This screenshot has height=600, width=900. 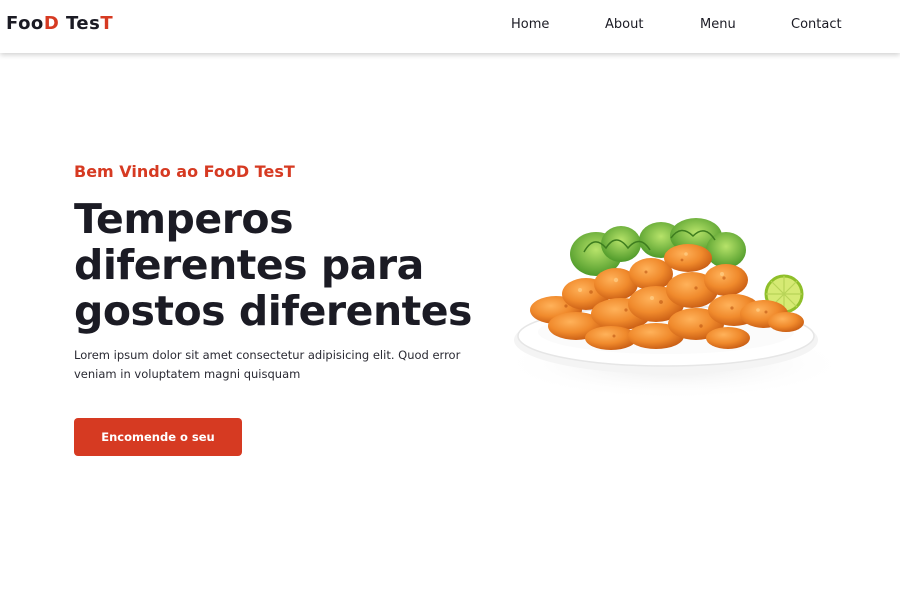 I want to click on food-plate-image, so click(x=674, y=309).